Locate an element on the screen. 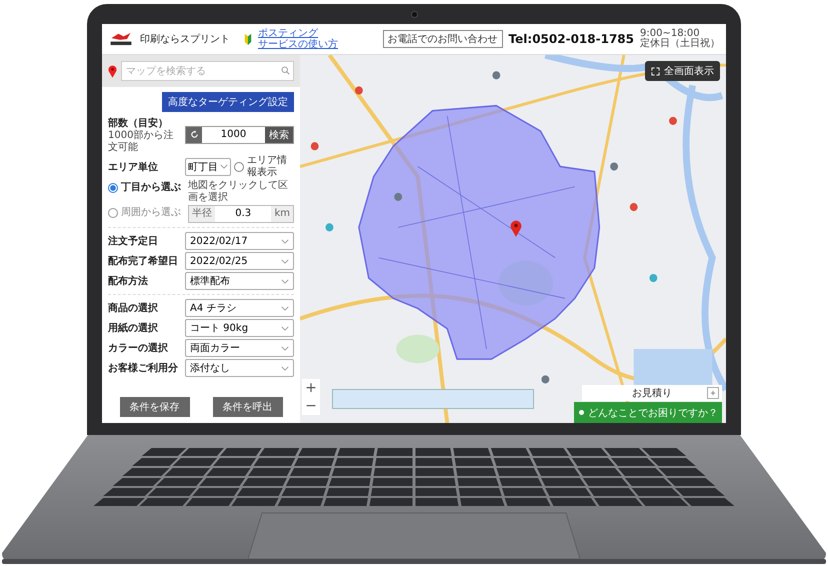  fullscreen-icon is located at coordinates (655, 71).